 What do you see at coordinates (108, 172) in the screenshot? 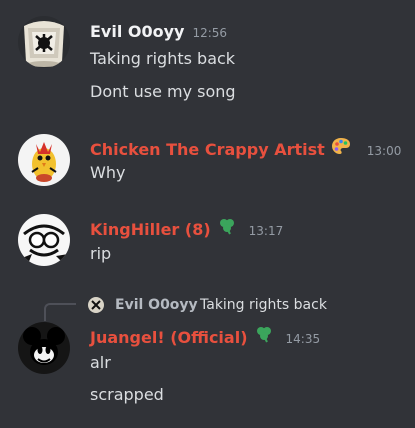
I see `message-text: Why` at bounding box center [108, 172].